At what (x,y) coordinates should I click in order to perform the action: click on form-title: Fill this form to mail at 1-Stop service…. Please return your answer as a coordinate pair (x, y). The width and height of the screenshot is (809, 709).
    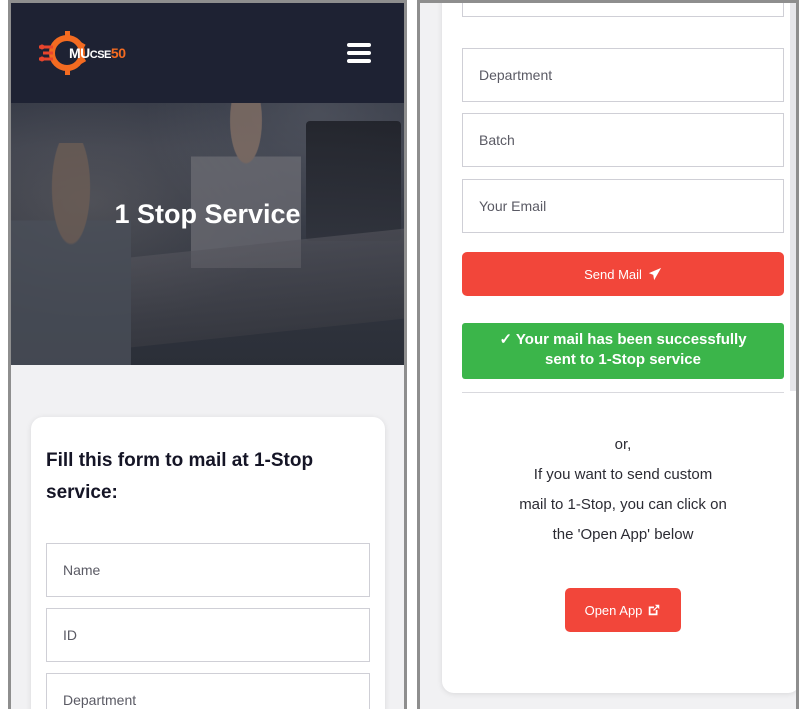
    Looking at the image, I should click on (180, 476).